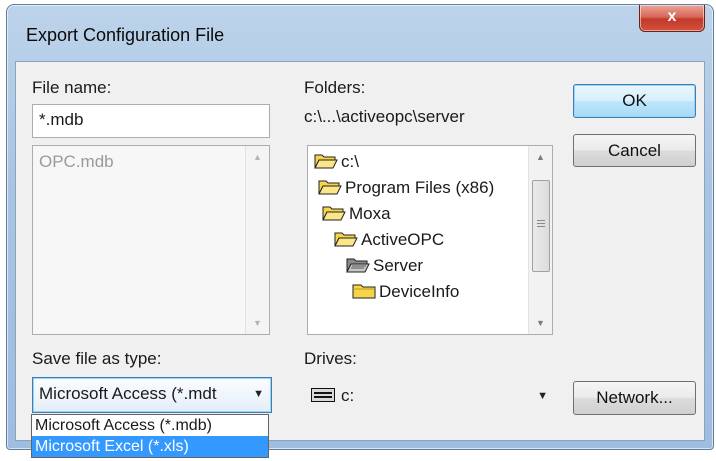  Describe the element at coordinates (634, 150) in the screenshot. I see `cancel-button: Cancel` at that location.